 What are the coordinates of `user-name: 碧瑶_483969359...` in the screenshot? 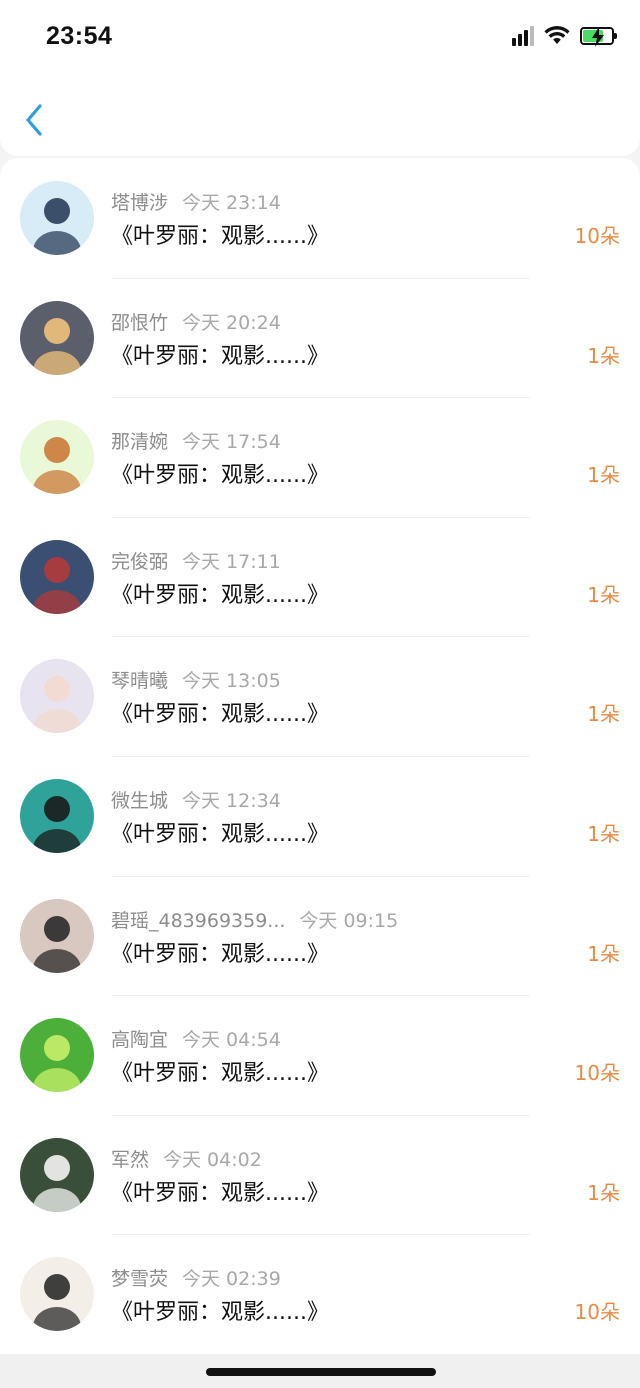 It's located at (198, 921).